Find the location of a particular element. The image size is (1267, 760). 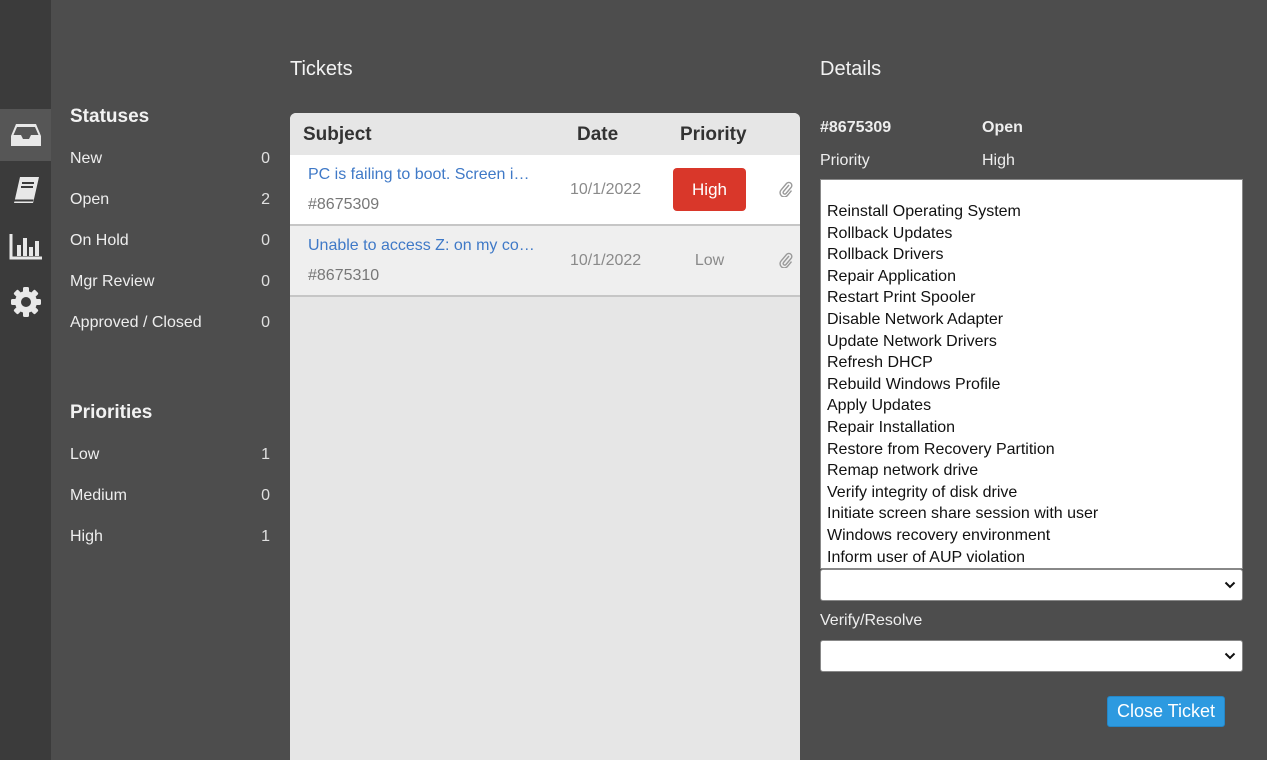

verify-resolve-label: Verify/Resolve is located at coordinates (871, 620).